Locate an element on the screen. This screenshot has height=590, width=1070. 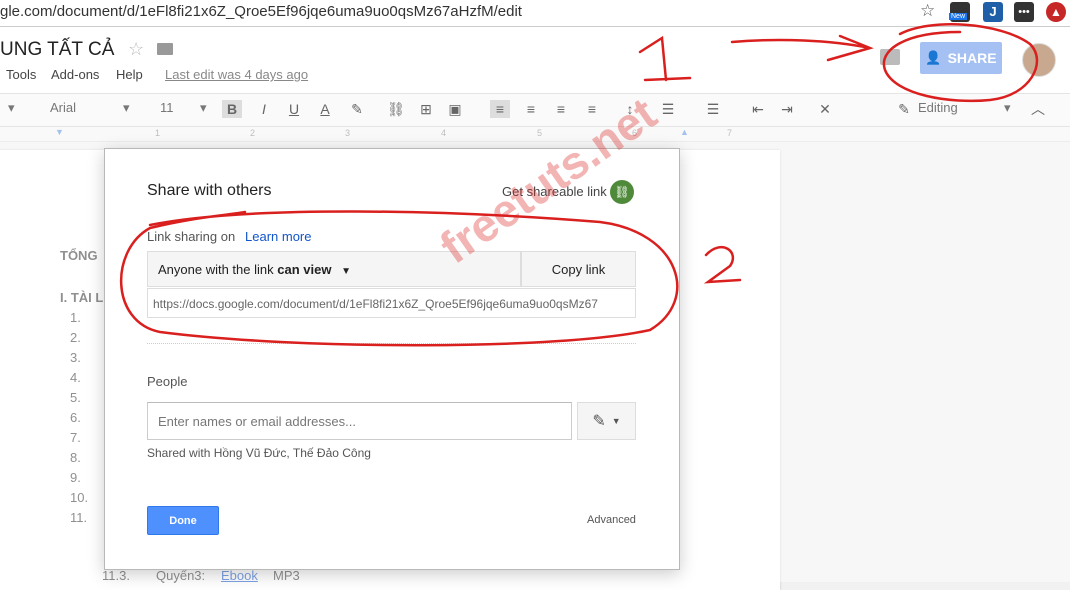
comment-add-icon: ⊞ is located at coordinates (426, 109).